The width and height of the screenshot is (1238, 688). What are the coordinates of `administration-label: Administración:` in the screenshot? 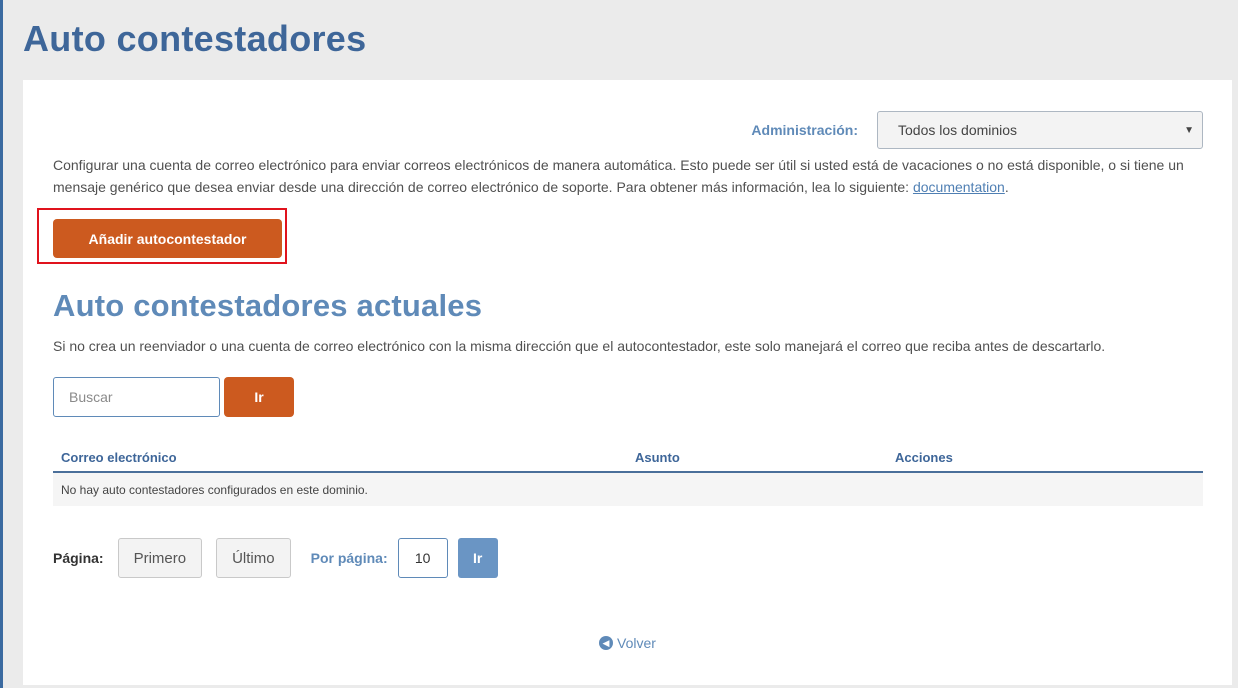 It's located at (804, 130).